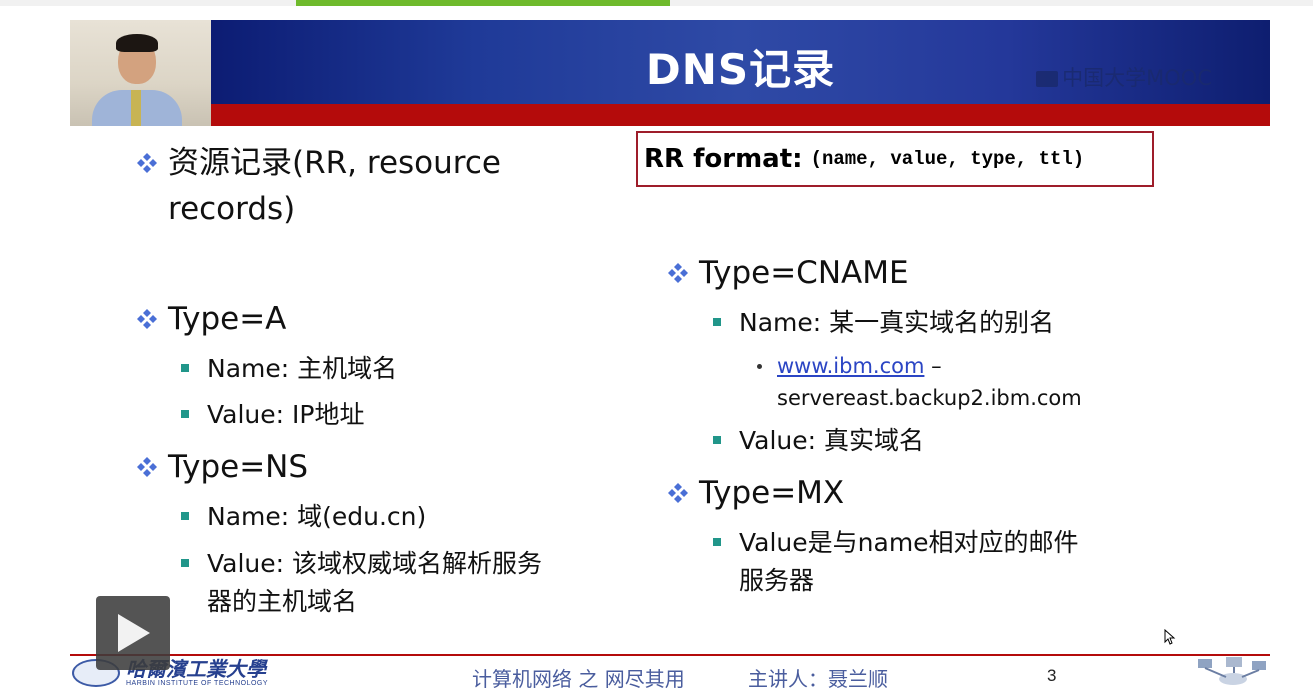 This screenshot has height=692, width=1313. What do you see at coordinates (670, 73) in the screenshot?
I see `slide-header: DNS记录 中国大学MOOC` at bounding box center [670, 73].